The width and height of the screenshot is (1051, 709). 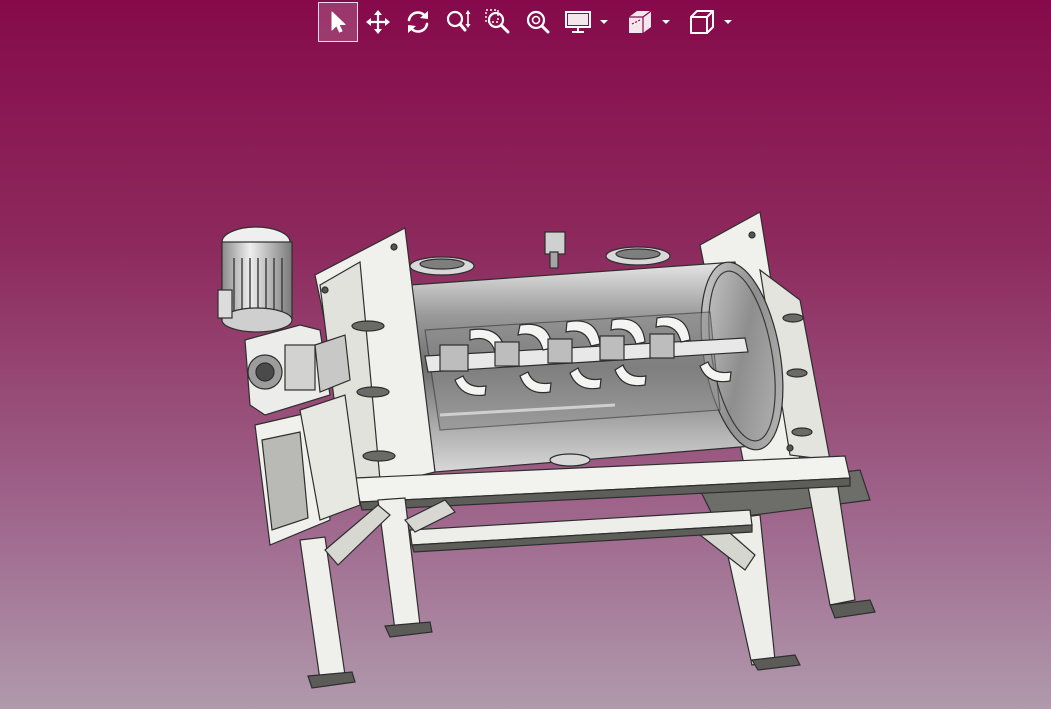 What do you see at coordinates (255, 279) in the screenshot?
I see `electric-motor` at bounding box center [255, 279].